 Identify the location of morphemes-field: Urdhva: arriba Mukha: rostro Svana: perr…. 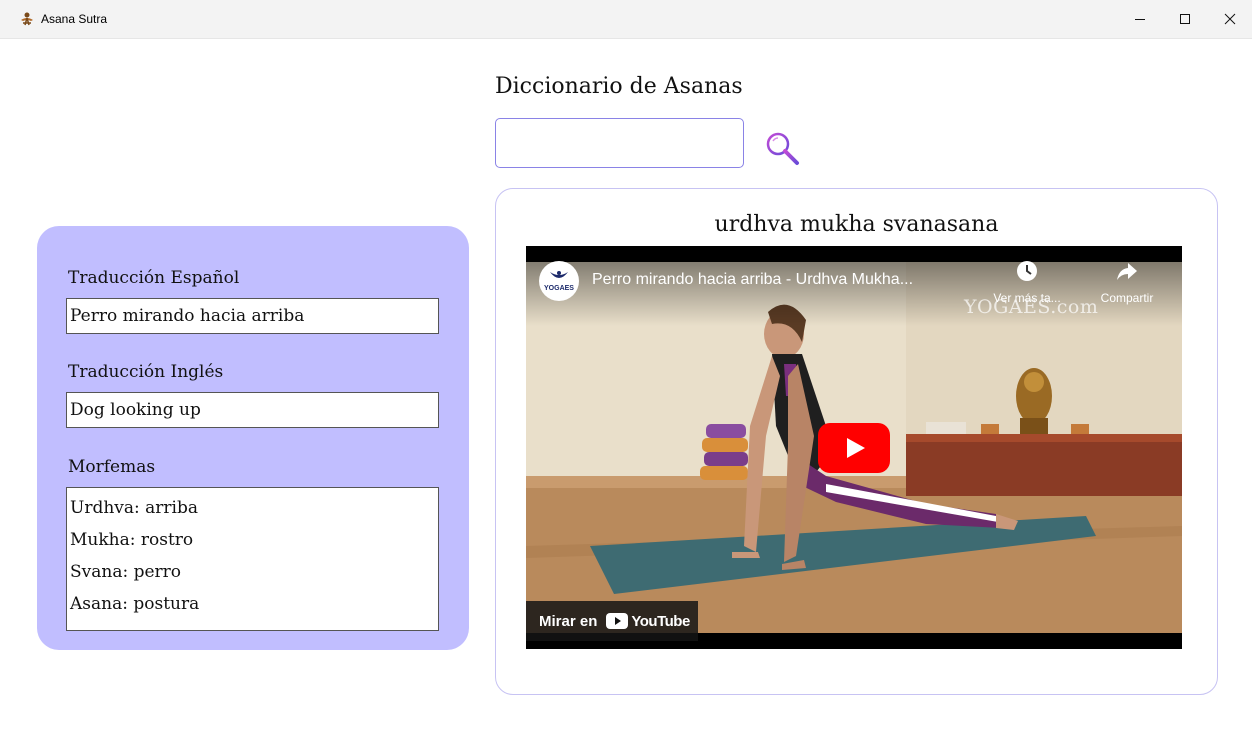
(252, 559).